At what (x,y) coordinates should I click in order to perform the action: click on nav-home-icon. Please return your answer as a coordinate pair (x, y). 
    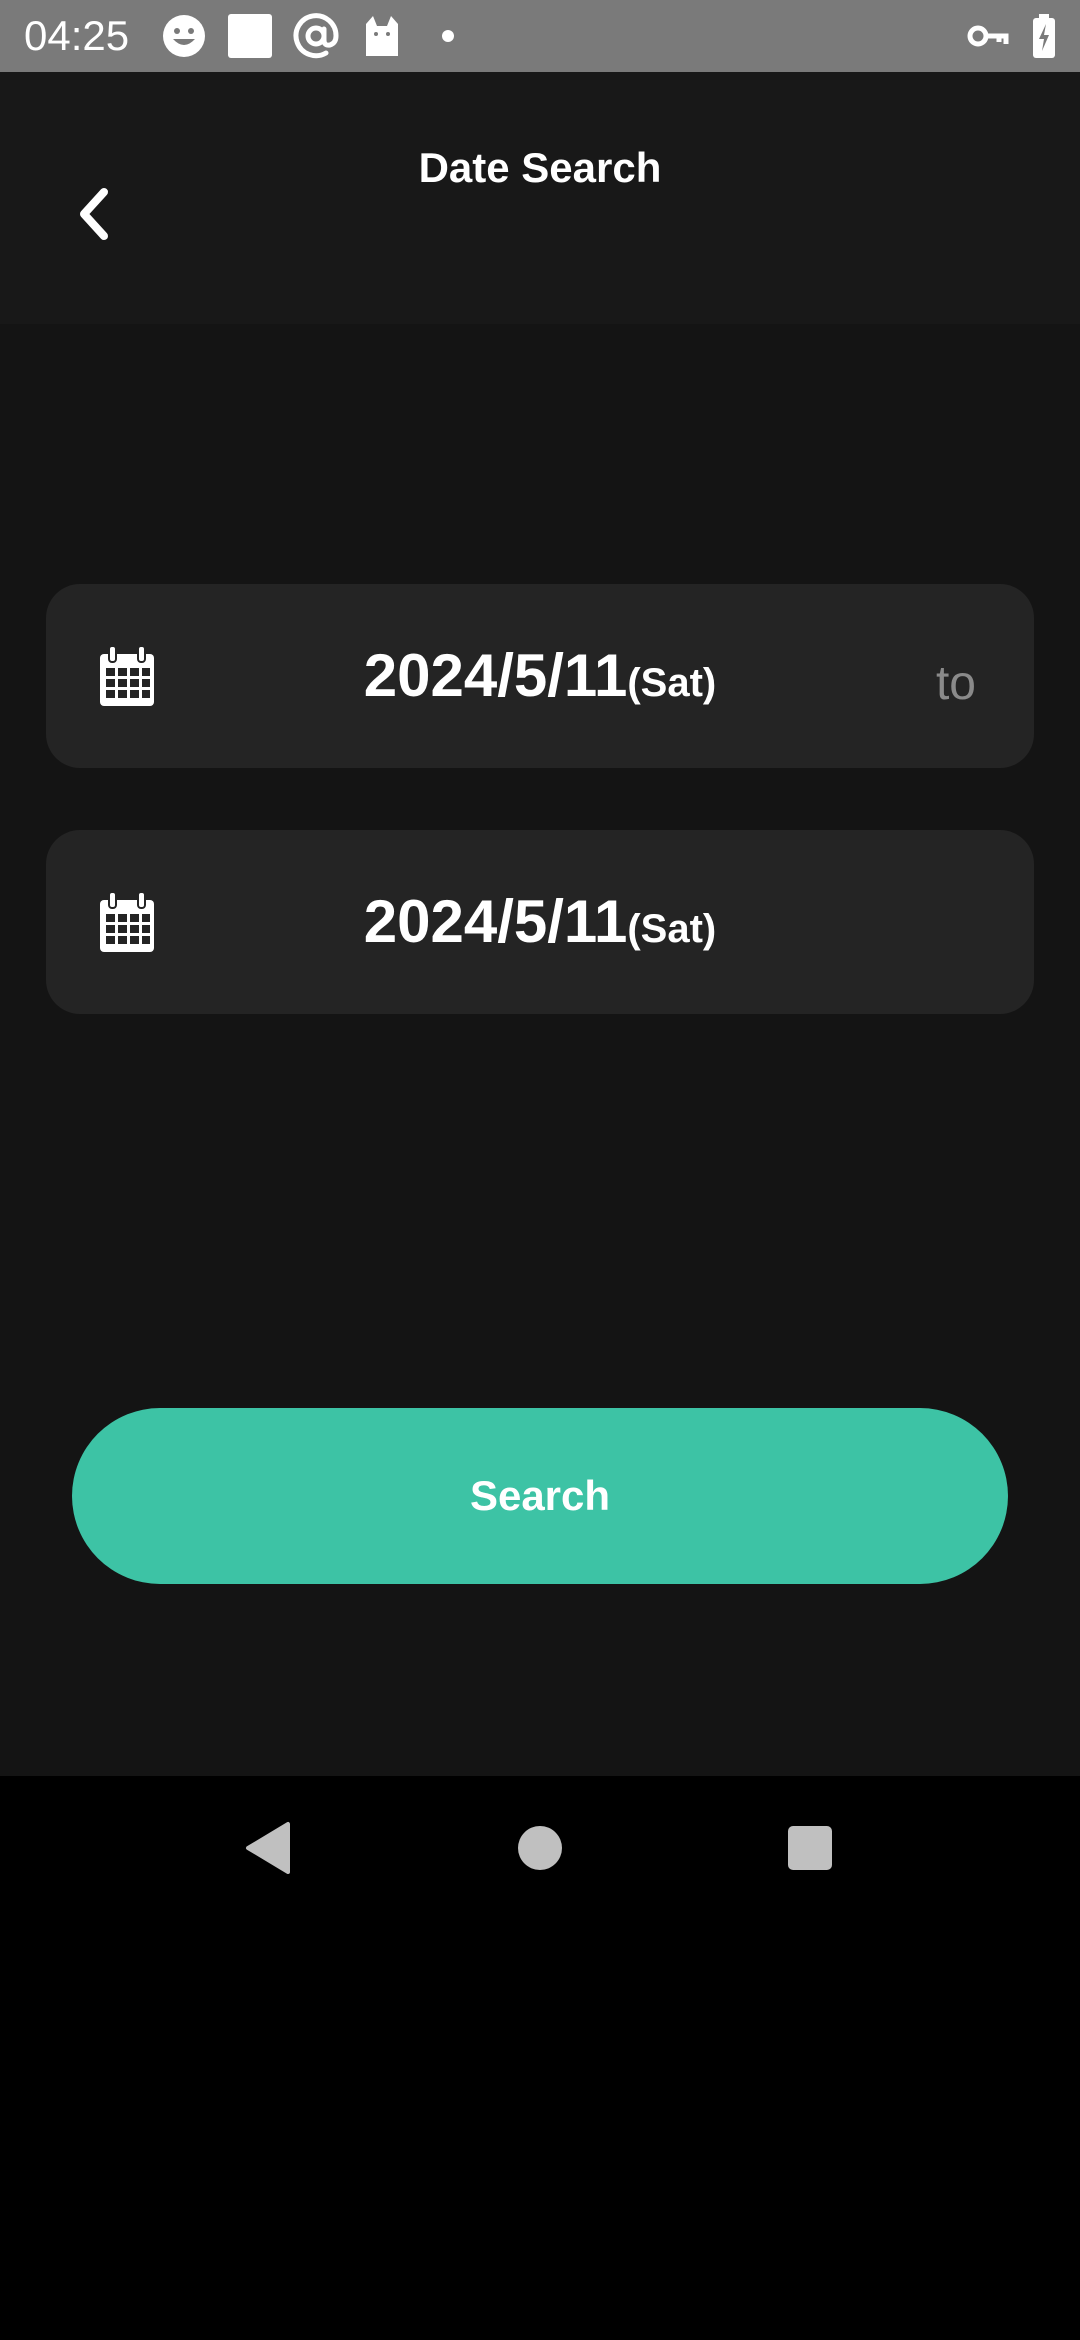
    Looking at the image, I should click on (540, 1848).